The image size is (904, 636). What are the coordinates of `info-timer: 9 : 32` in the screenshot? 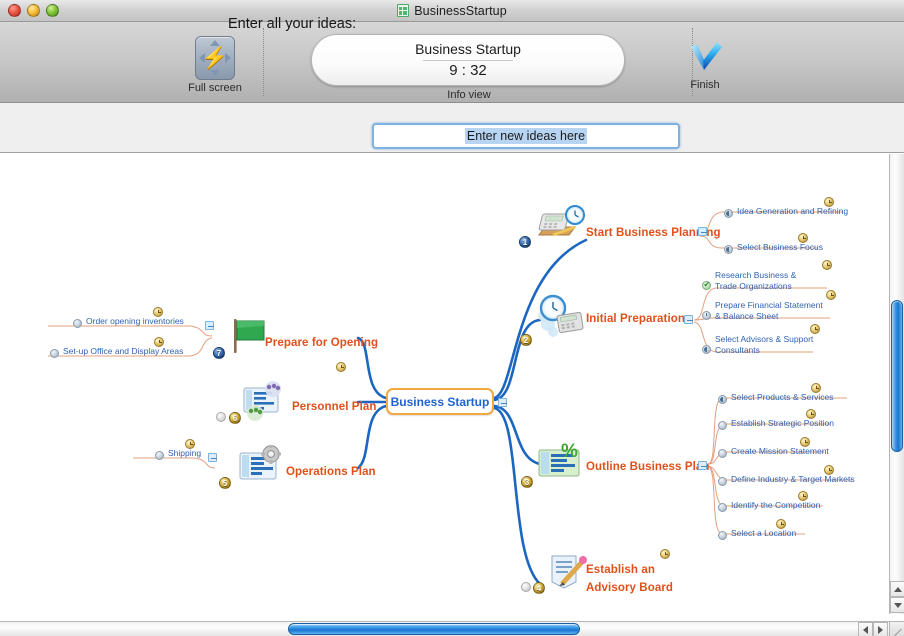 It's located at (468, 70).